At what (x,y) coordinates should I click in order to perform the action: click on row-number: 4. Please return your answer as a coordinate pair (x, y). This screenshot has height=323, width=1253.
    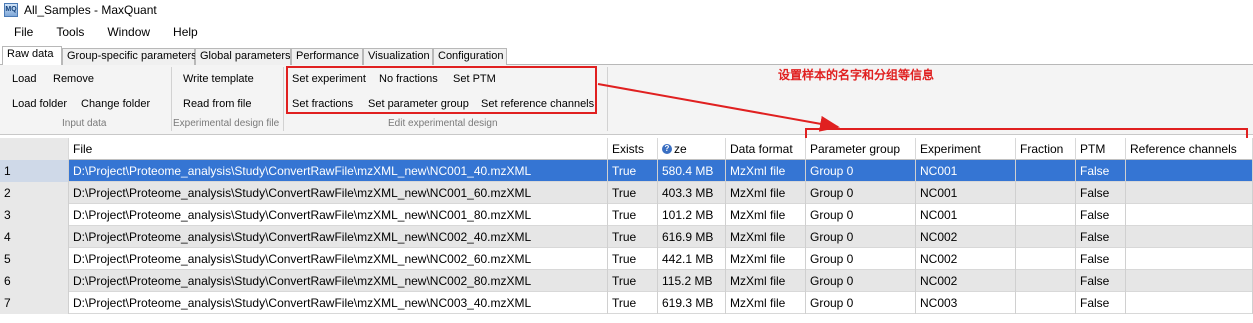
    Looking at the image, I should click on (34, 237).